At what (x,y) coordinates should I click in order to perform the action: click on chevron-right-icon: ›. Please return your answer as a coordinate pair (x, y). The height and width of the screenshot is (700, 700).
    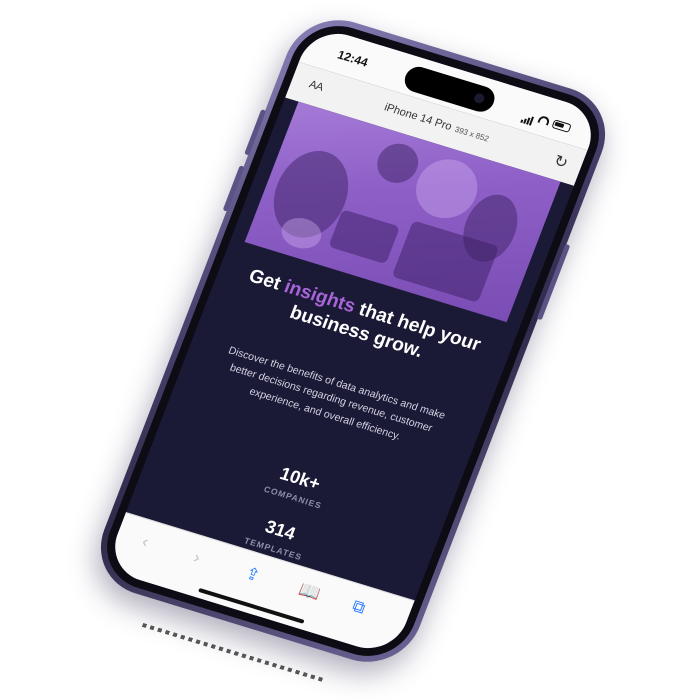
    Looking at the image, I should click on (197, 558).